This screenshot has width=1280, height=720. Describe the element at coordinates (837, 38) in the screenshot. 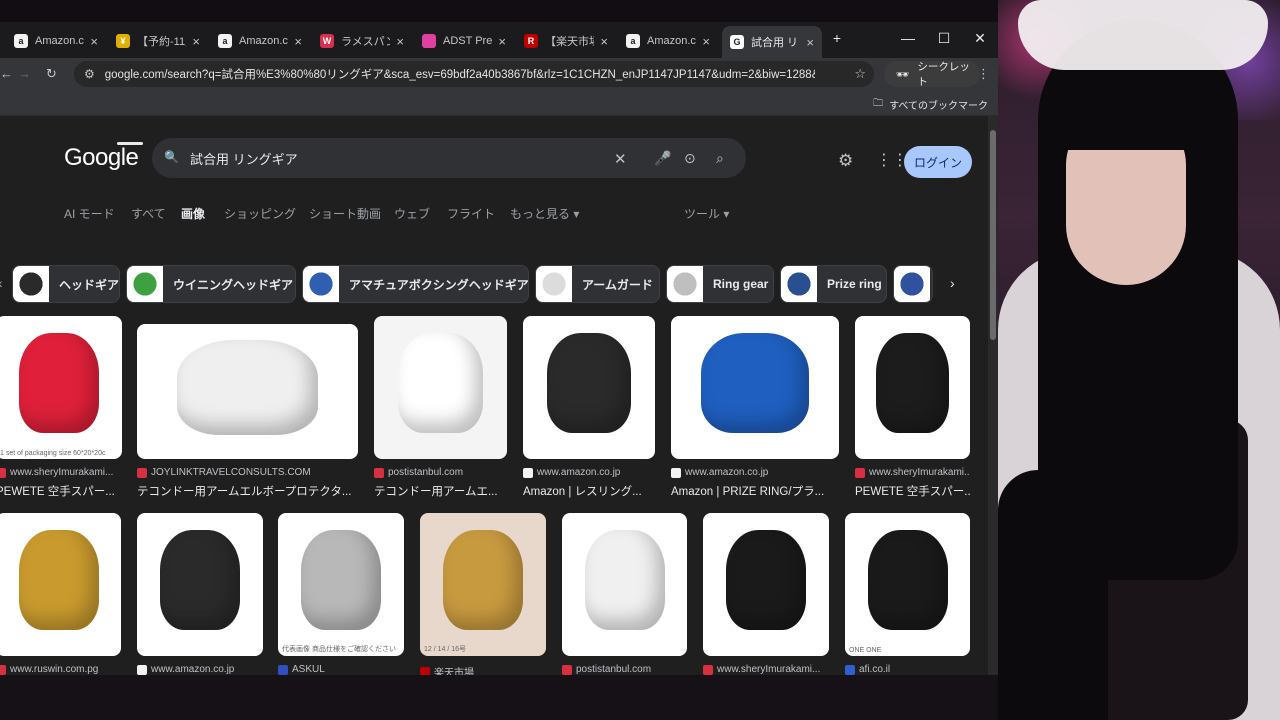

I see `new-tab-button: +` at that location.